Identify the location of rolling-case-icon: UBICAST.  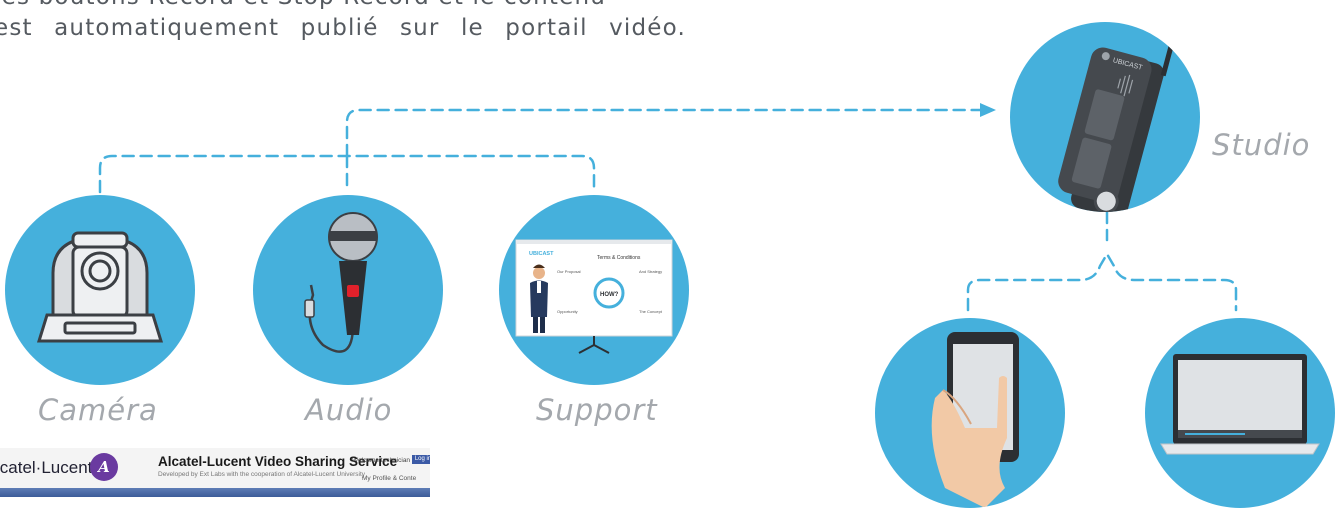
(1118, 121).